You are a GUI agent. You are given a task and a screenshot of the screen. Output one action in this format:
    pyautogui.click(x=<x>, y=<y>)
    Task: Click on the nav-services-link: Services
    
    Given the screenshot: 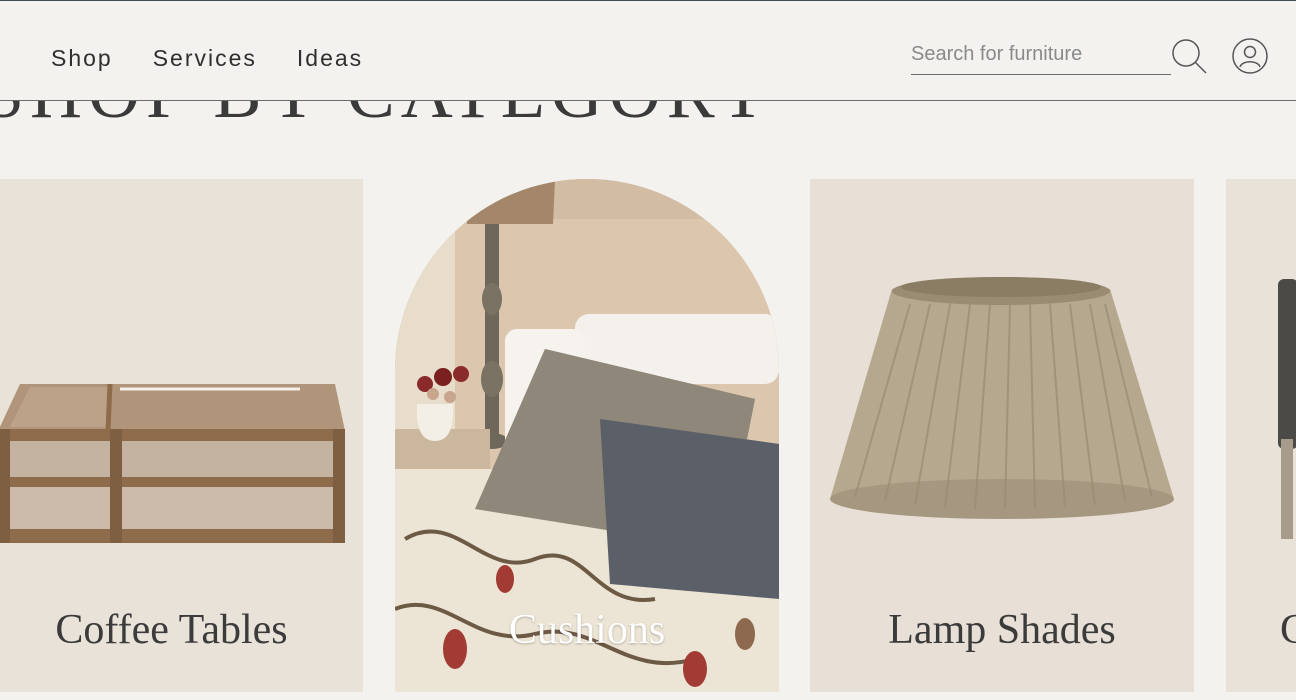 What is the action you would take?
    pyautogui.click(x=205, y=58)
    